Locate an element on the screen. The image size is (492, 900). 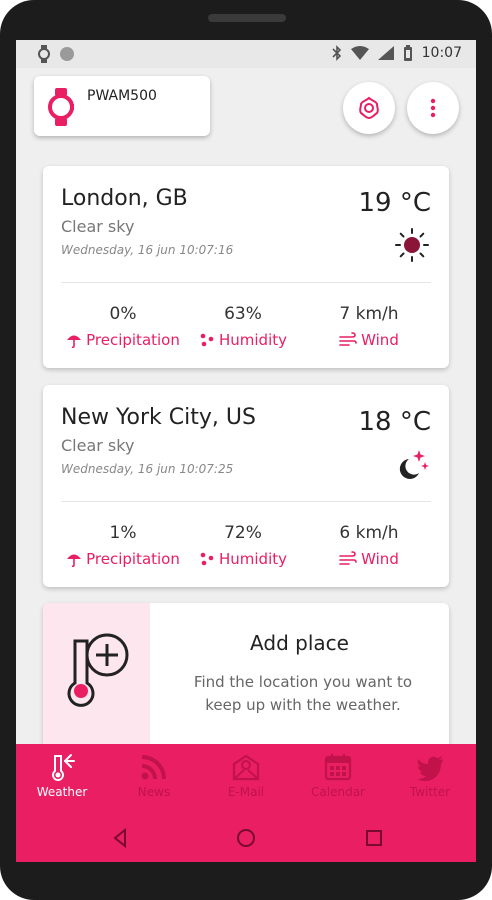
nav-tab-calendar: Calendar is located at coordinates (338, 775).